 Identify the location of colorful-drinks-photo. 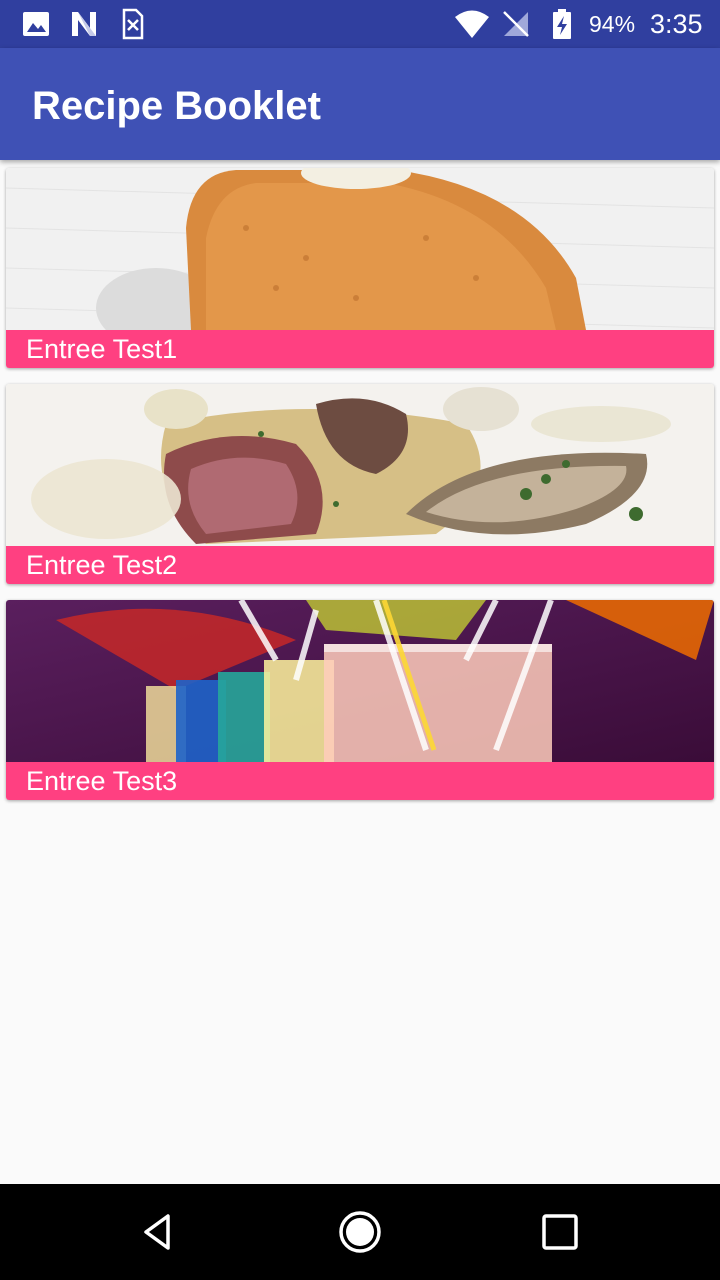
(360, 681).